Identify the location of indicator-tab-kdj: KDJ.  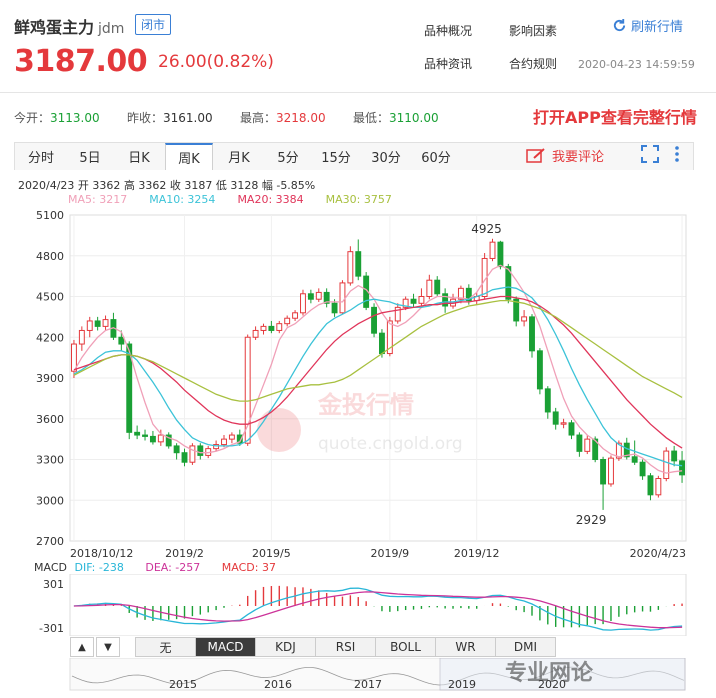
(285, 647).